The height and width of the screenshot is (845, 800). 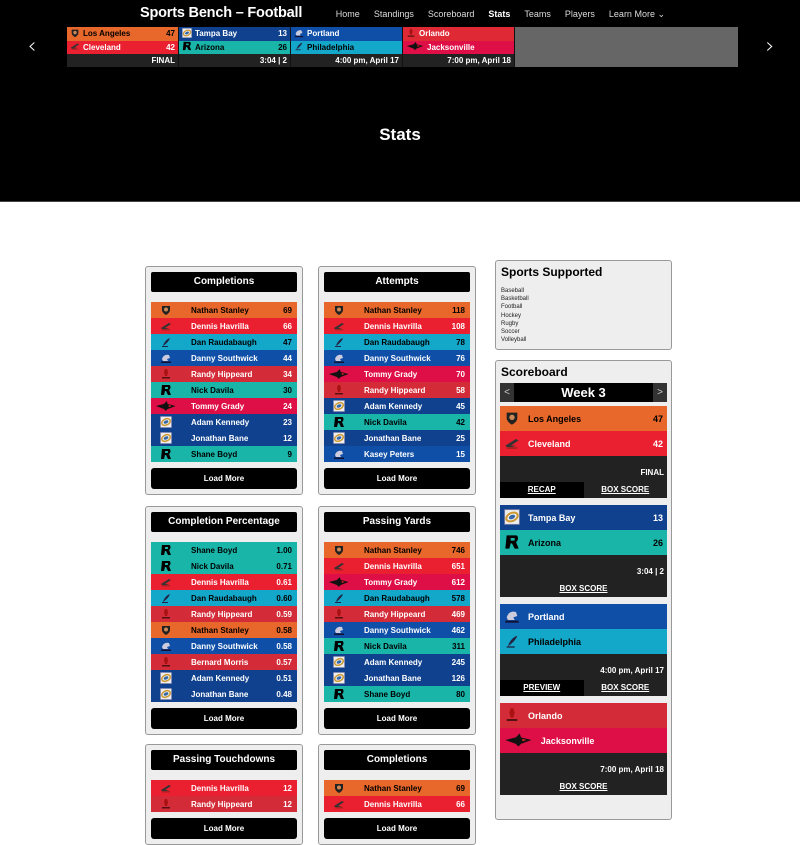 I want to click on stat-row: Jonathan Bane 12, so click(x=224, y=438).